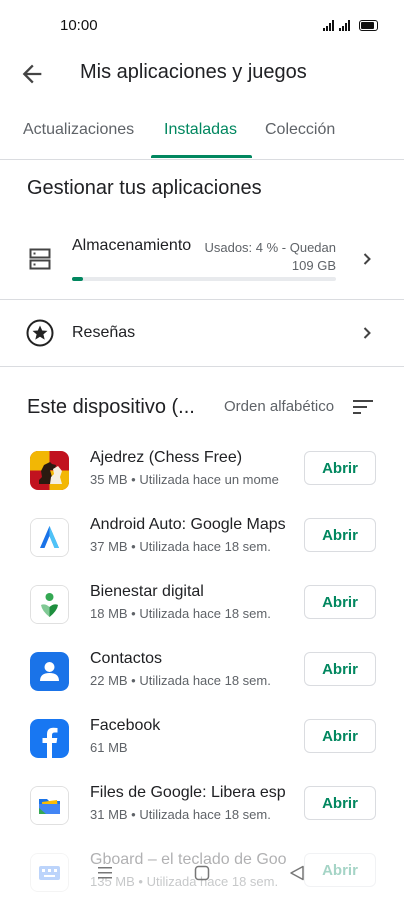  I want to click on home-icon, so click(202, 873).